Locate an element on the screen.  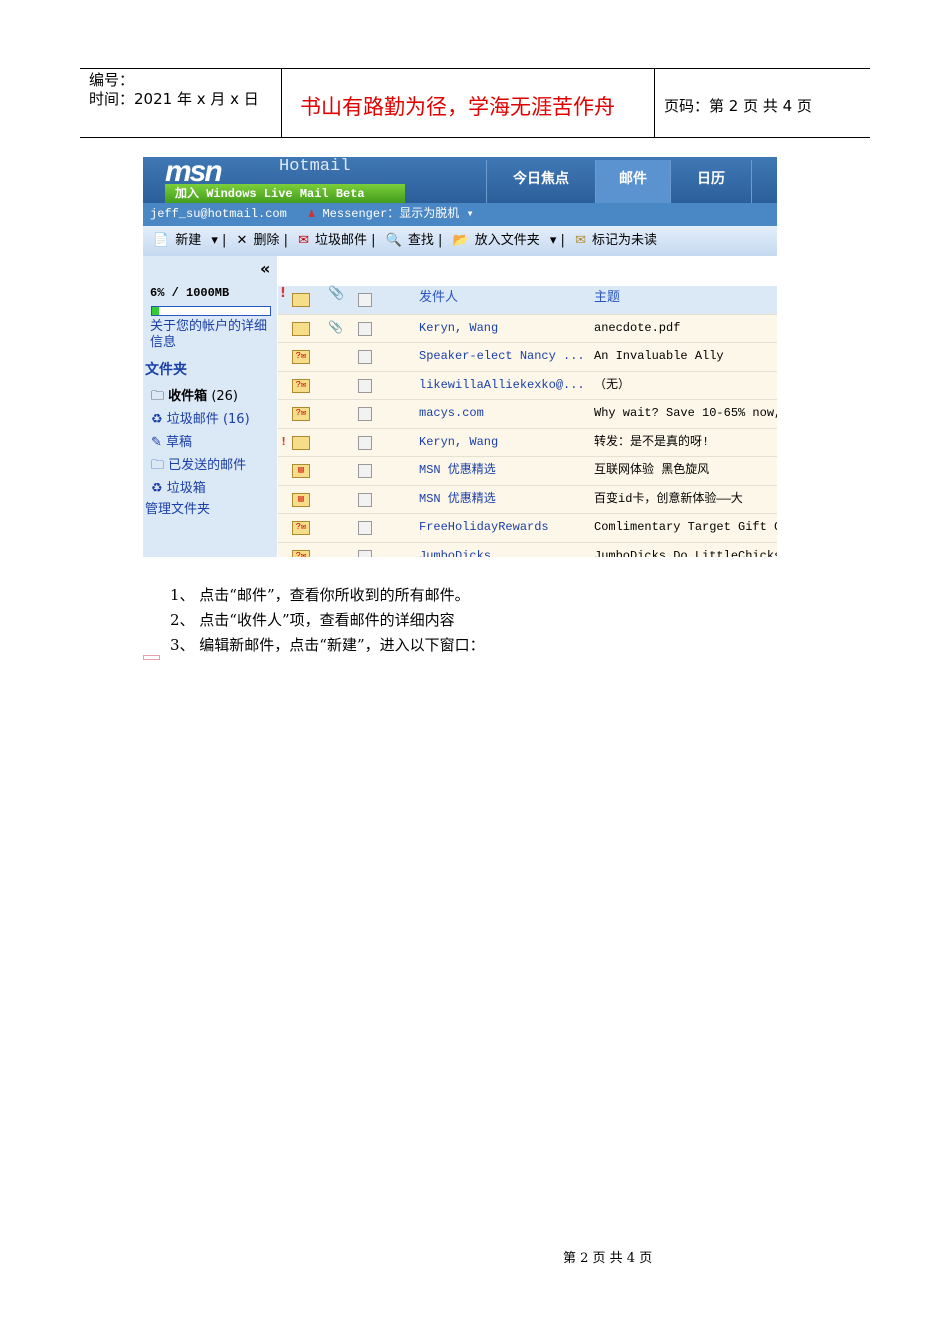
image-placeholder is located at coordinates (151, 657).